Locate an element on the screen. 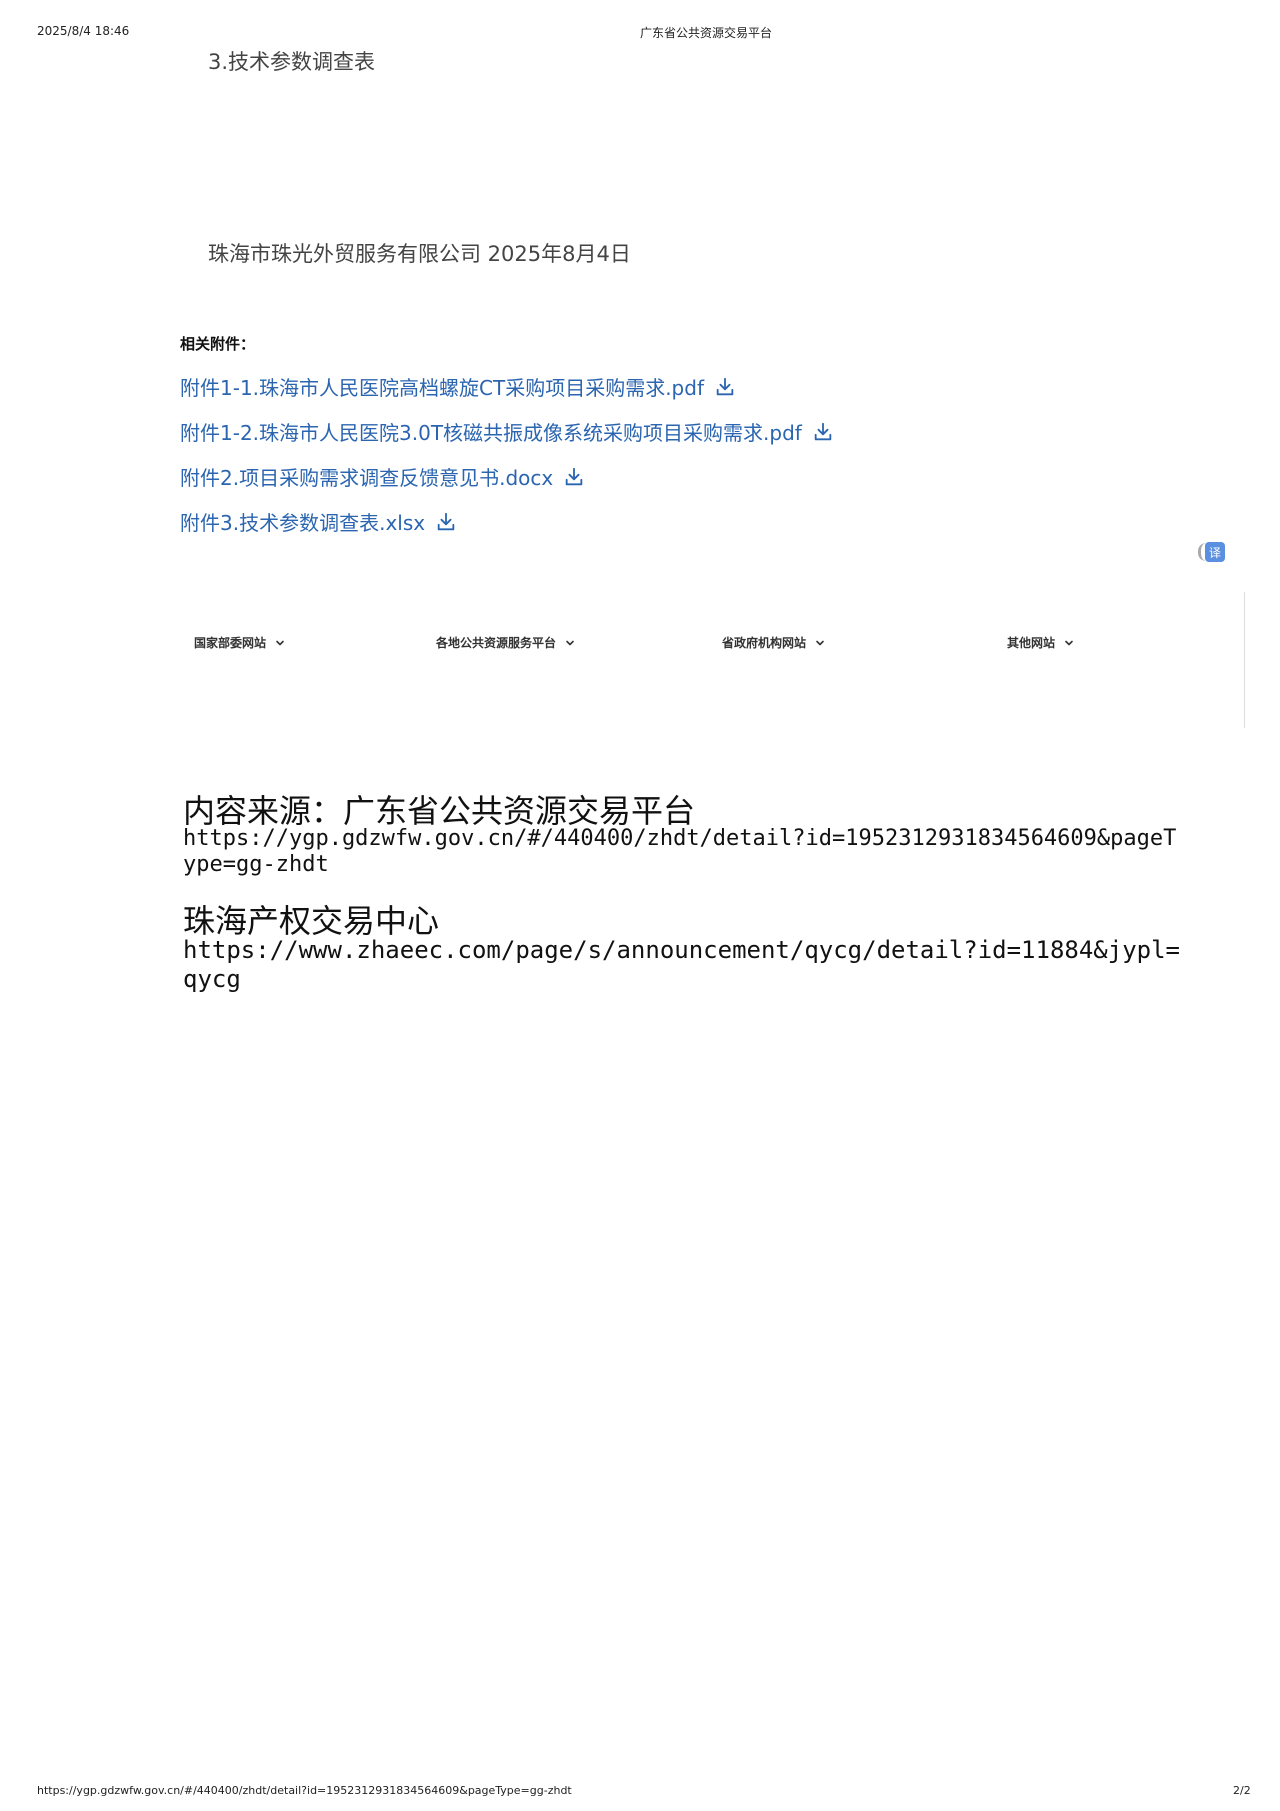  nav-dropdown-ministries: 国家部委网站 is located at coordinates (239, 642).